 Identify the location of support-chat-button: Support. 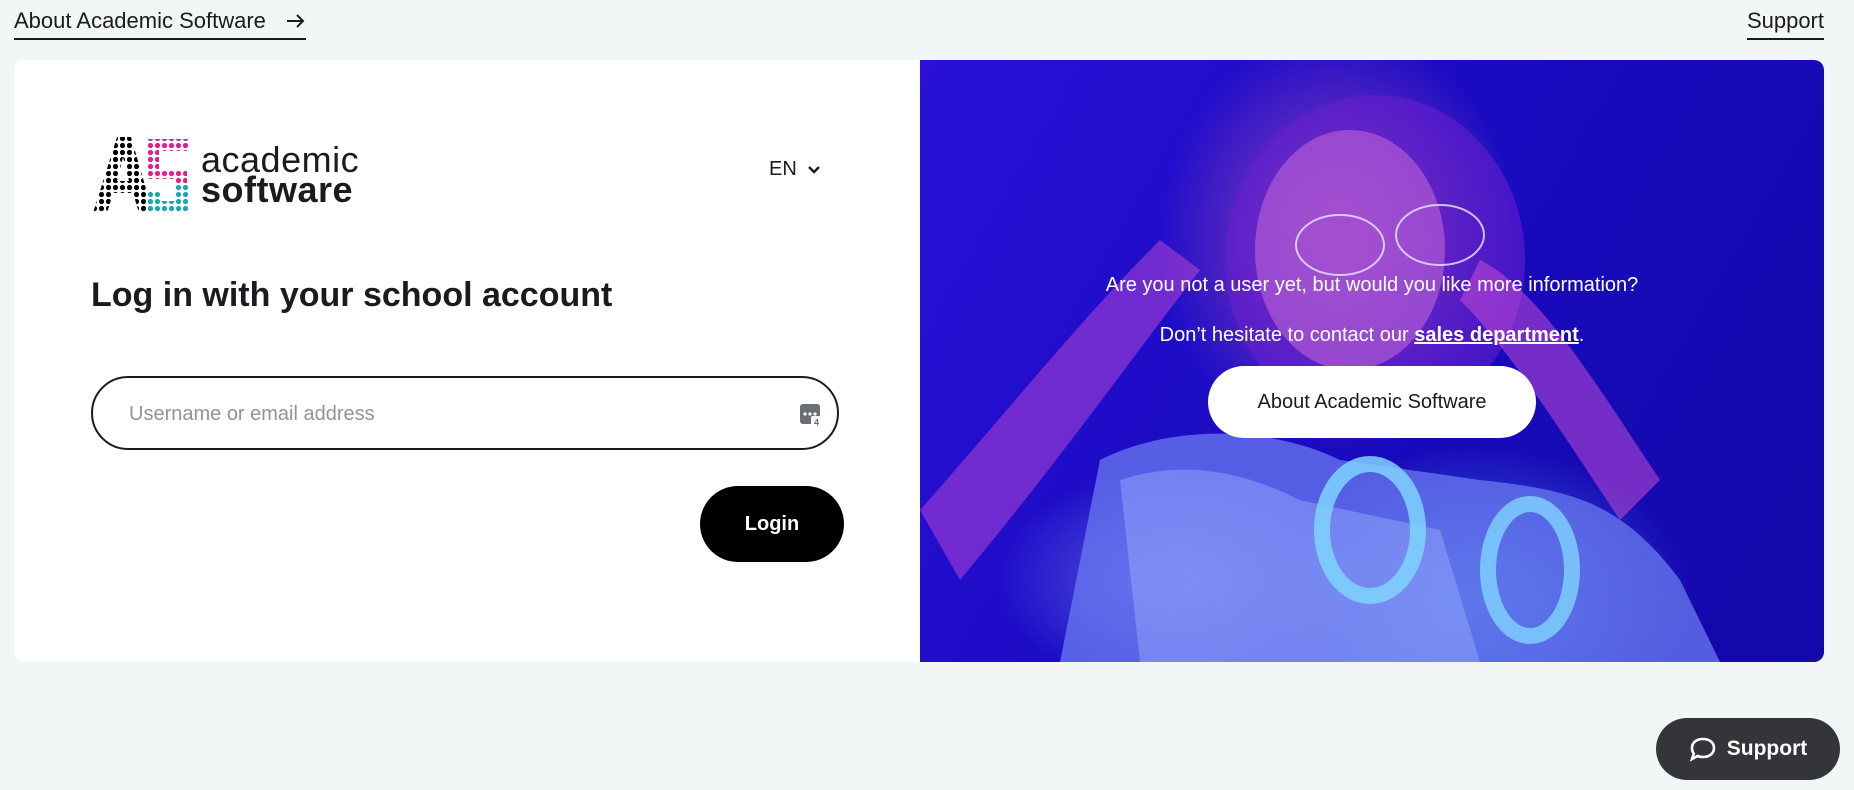
(1748, 749).